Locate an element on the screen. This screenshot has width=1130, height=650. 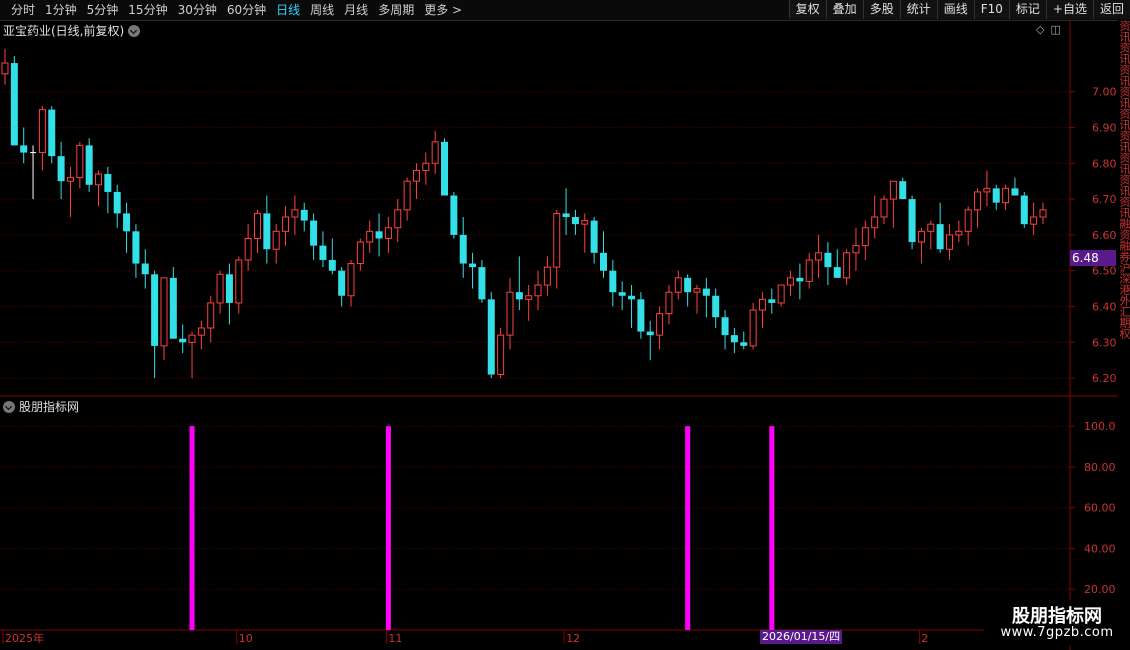
indicator-title: 股朋指标网 is located at coordinates (49, 406).